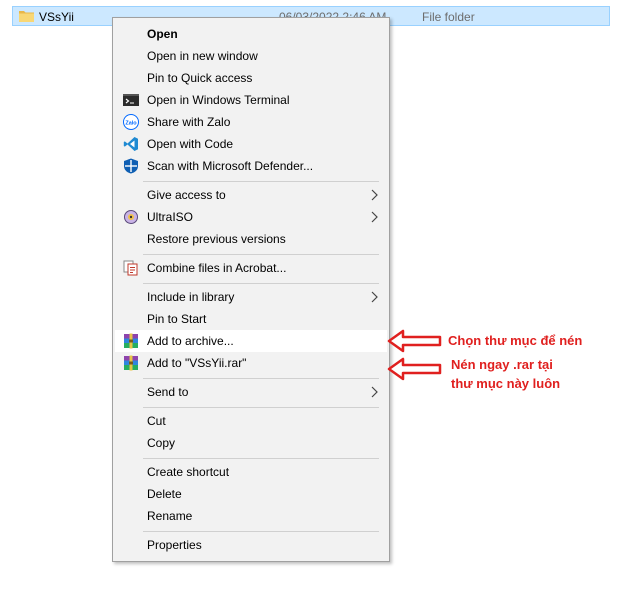 The width and height of the screenshot is (638, 601). What do you see at coordinates (251, 545) in the screenshot?
I see `menu-item-properties: Properties` at bounding box center [251, 545].